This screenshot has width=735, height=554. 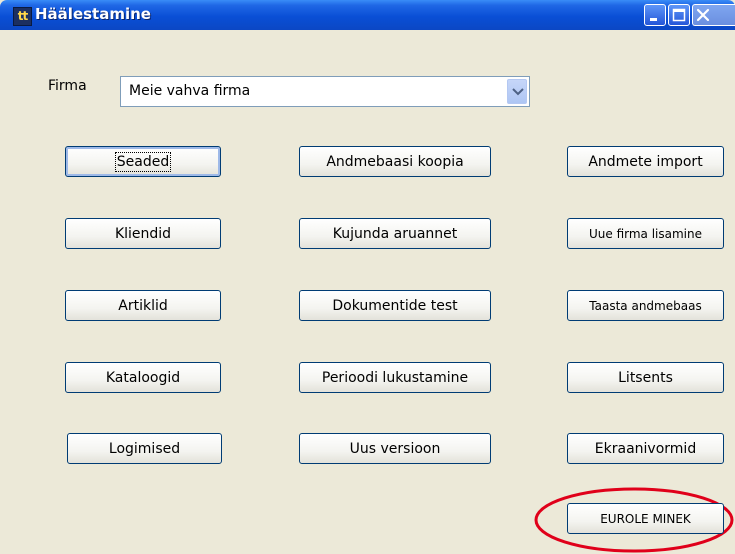 I want to click on firma-select-value: Meie vahva firma, so click(x=190, y=91).